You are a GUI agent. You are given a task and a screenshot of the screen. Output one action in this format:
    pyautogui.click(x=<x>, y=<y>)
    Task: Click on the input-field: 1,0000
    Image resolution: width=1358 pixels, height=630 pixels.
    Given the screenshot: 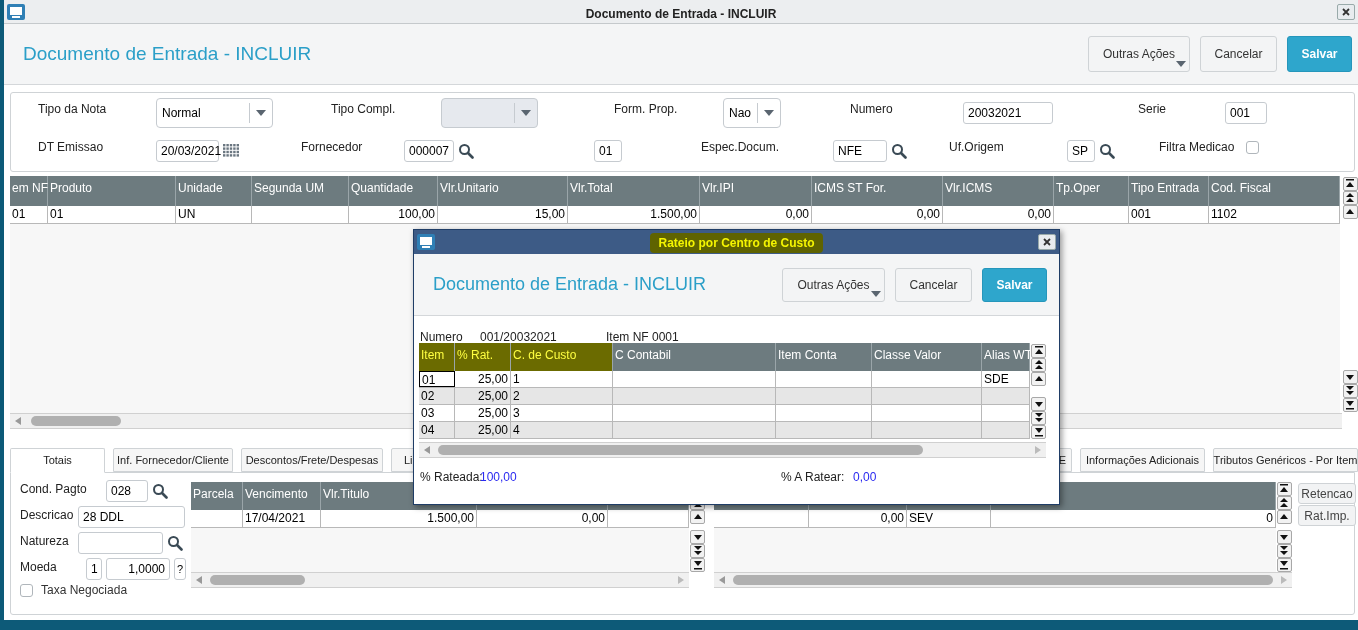 What is the action you would take?
    pyautogui.click(x=138, y=569)
    